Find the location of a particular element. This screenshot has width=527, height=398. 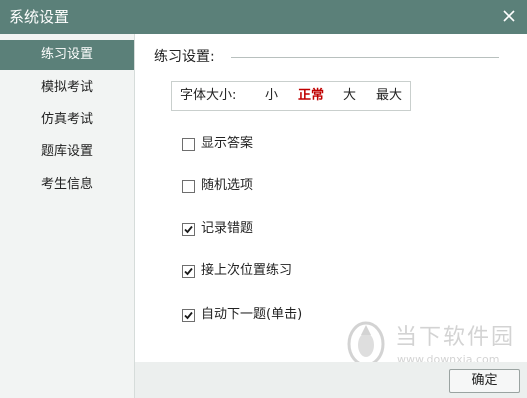

record-mistakes-checkbox is located at coordinates (188, 229).